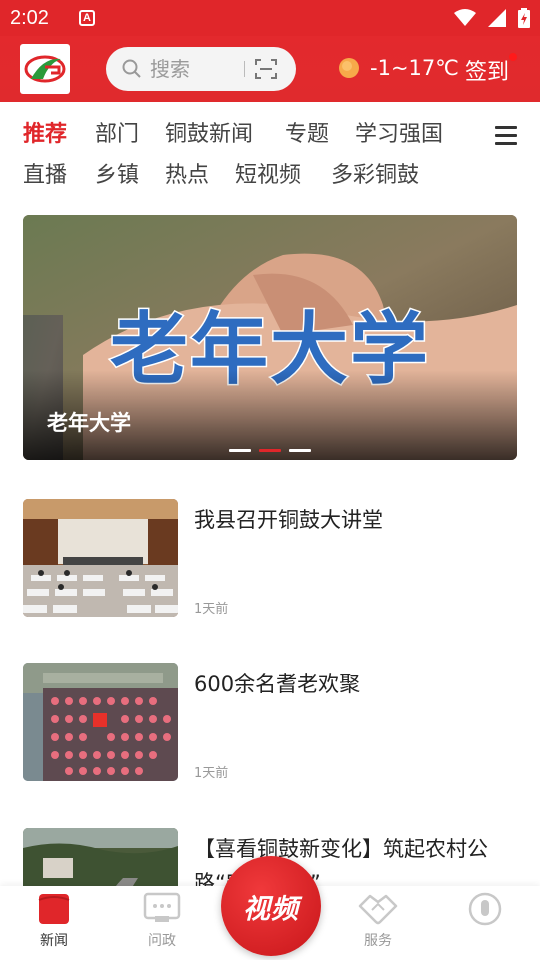 The image size is (540, 960). Describe the element at coordinates (271, 909) in the screenshot. I see `video-button-label: 视频` at that location.